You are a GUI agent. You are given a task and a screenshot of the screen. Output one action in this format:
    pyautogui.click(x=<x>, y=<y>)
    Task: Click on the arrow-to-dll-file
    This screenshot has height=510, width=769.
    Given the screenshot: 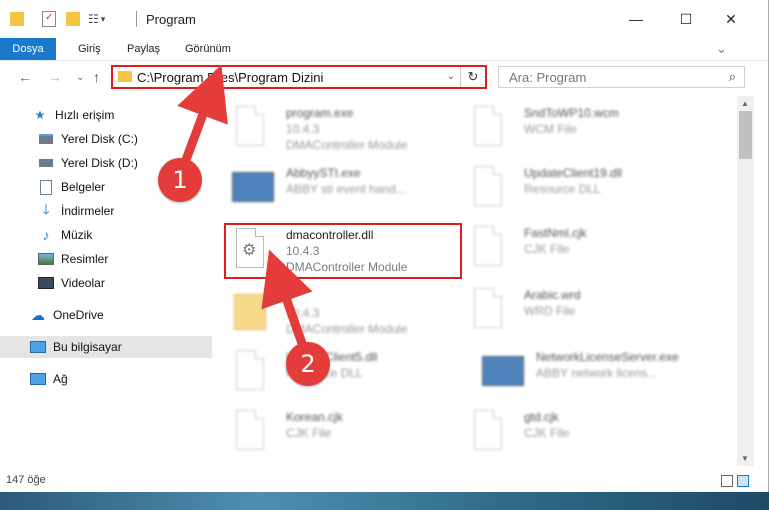 What is the action you would take?
    pyautogui.click(x=287, y=303)
    